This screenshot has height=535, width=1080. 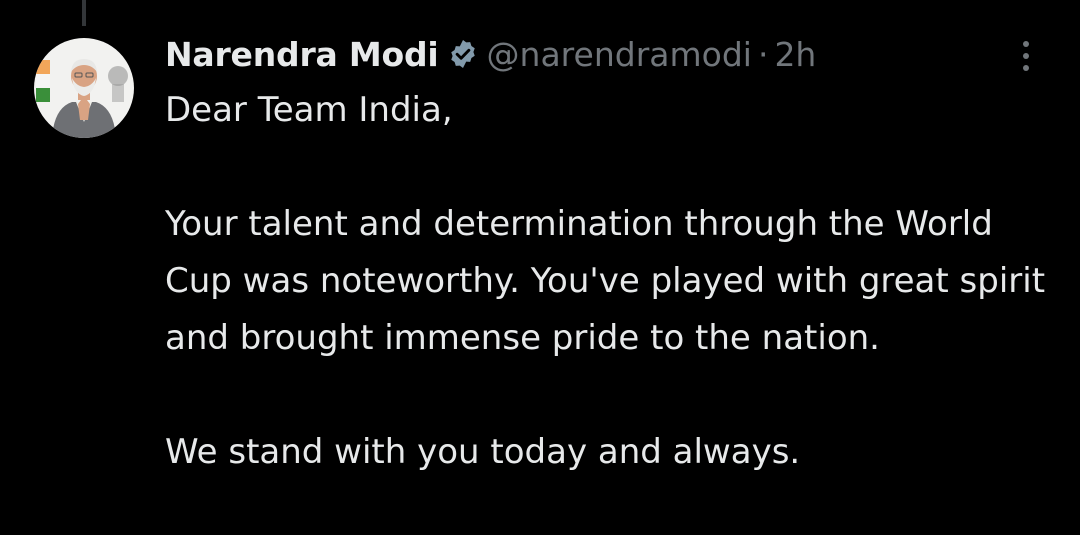 I want to click on avatar-image, so click(x=84, y=88).